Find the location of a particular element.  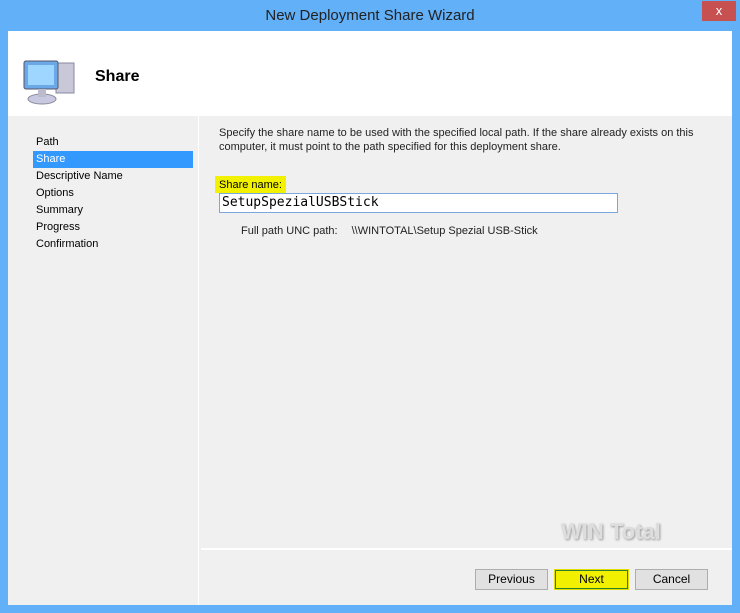

step-progress: Progress is located at coordinates (113, 227).